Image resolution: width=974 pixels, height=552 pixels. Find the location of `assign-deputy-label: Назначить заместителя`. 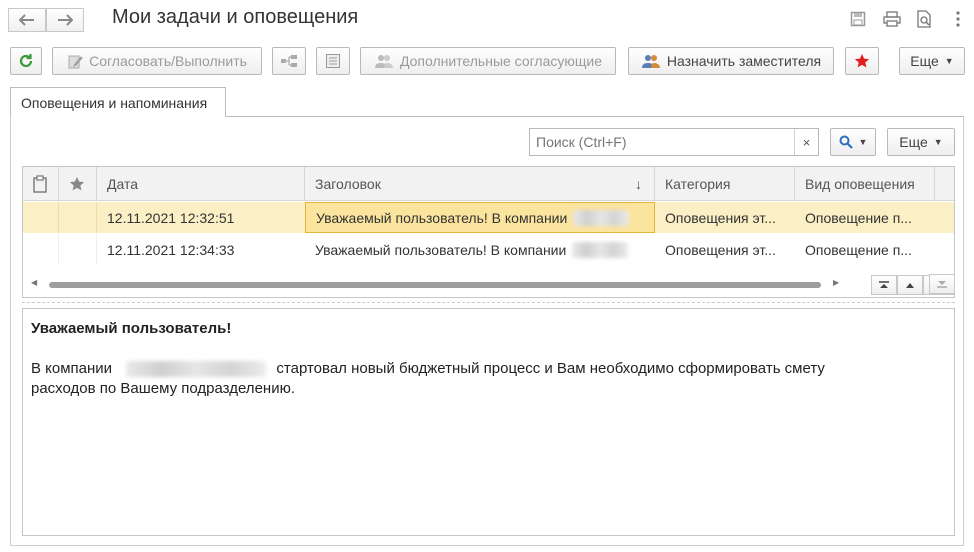

assign-deputy-label: Назначить заместителя is located at coordinates (744, 61).